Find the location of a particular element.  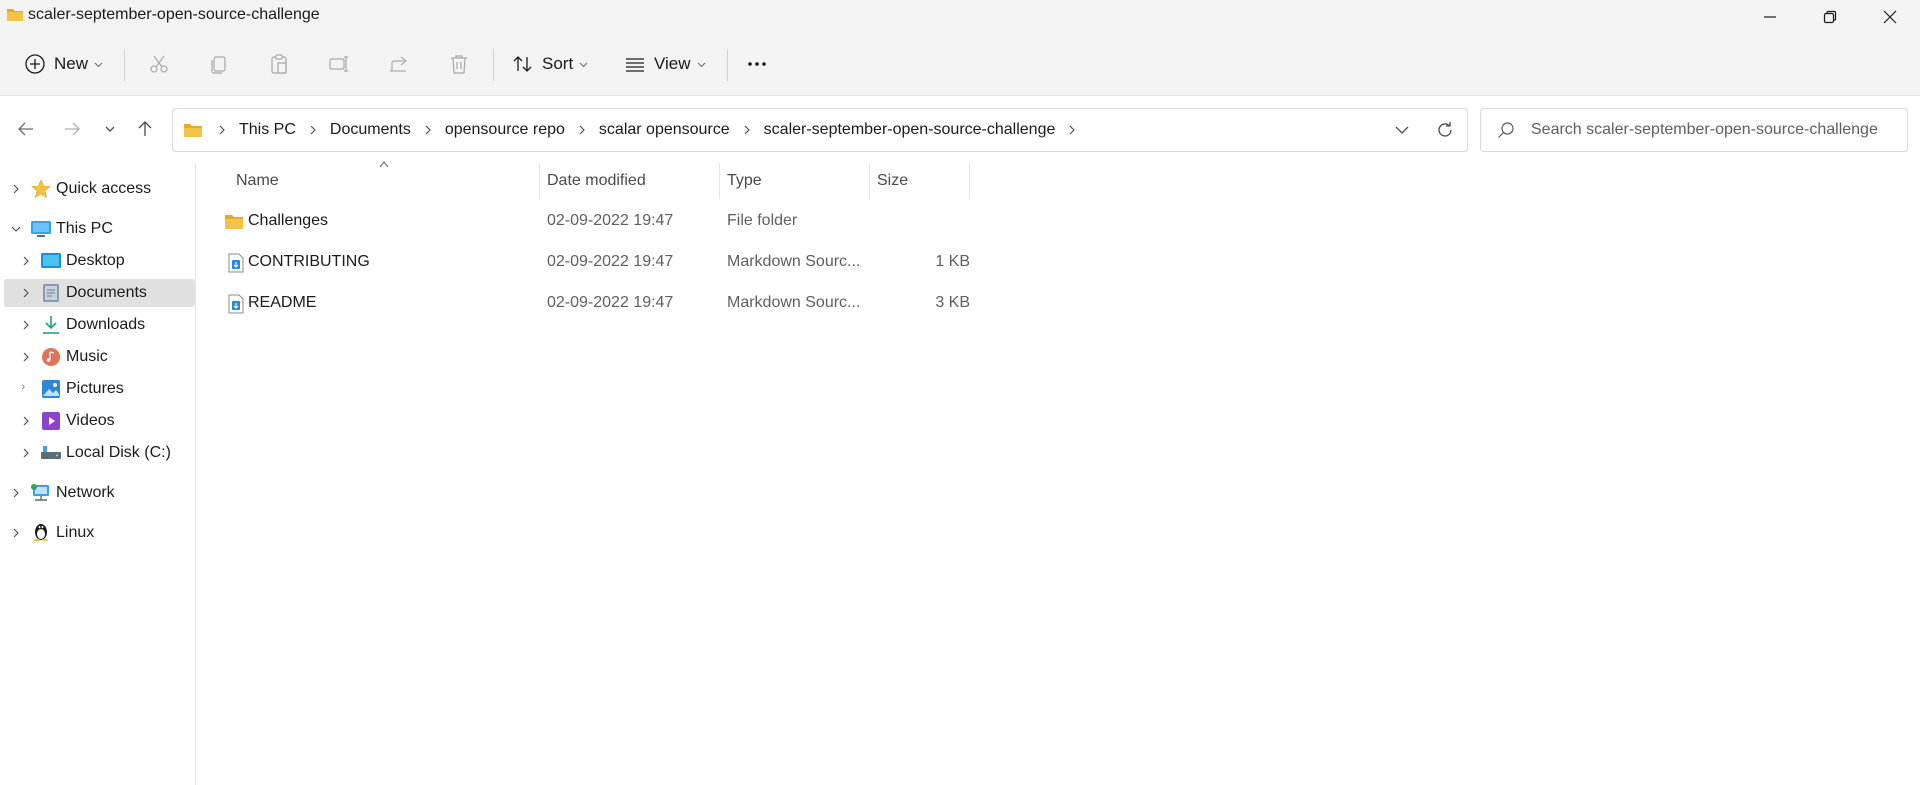

share-icon is located at coordinates (398, 64).